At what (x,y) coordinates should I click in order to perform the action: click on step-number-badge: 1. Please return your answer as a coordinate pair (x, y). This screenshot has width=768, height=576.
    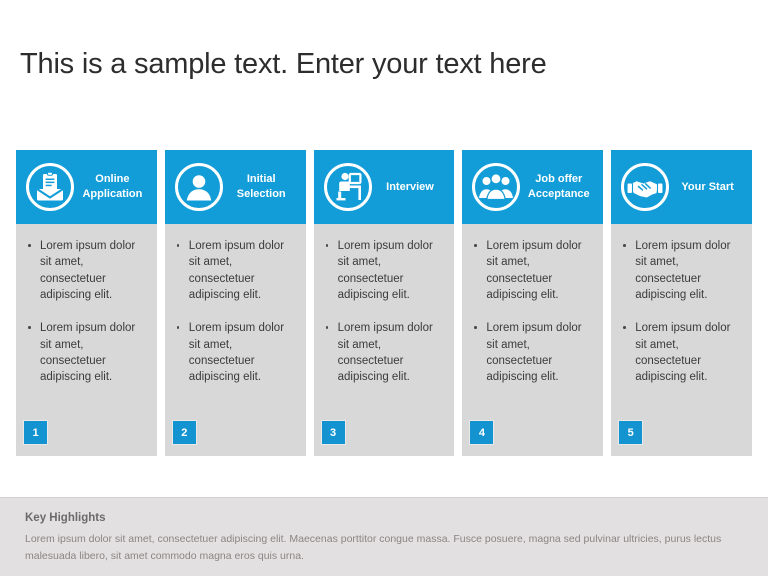
    Looking at the image, I should click on (35, 432).